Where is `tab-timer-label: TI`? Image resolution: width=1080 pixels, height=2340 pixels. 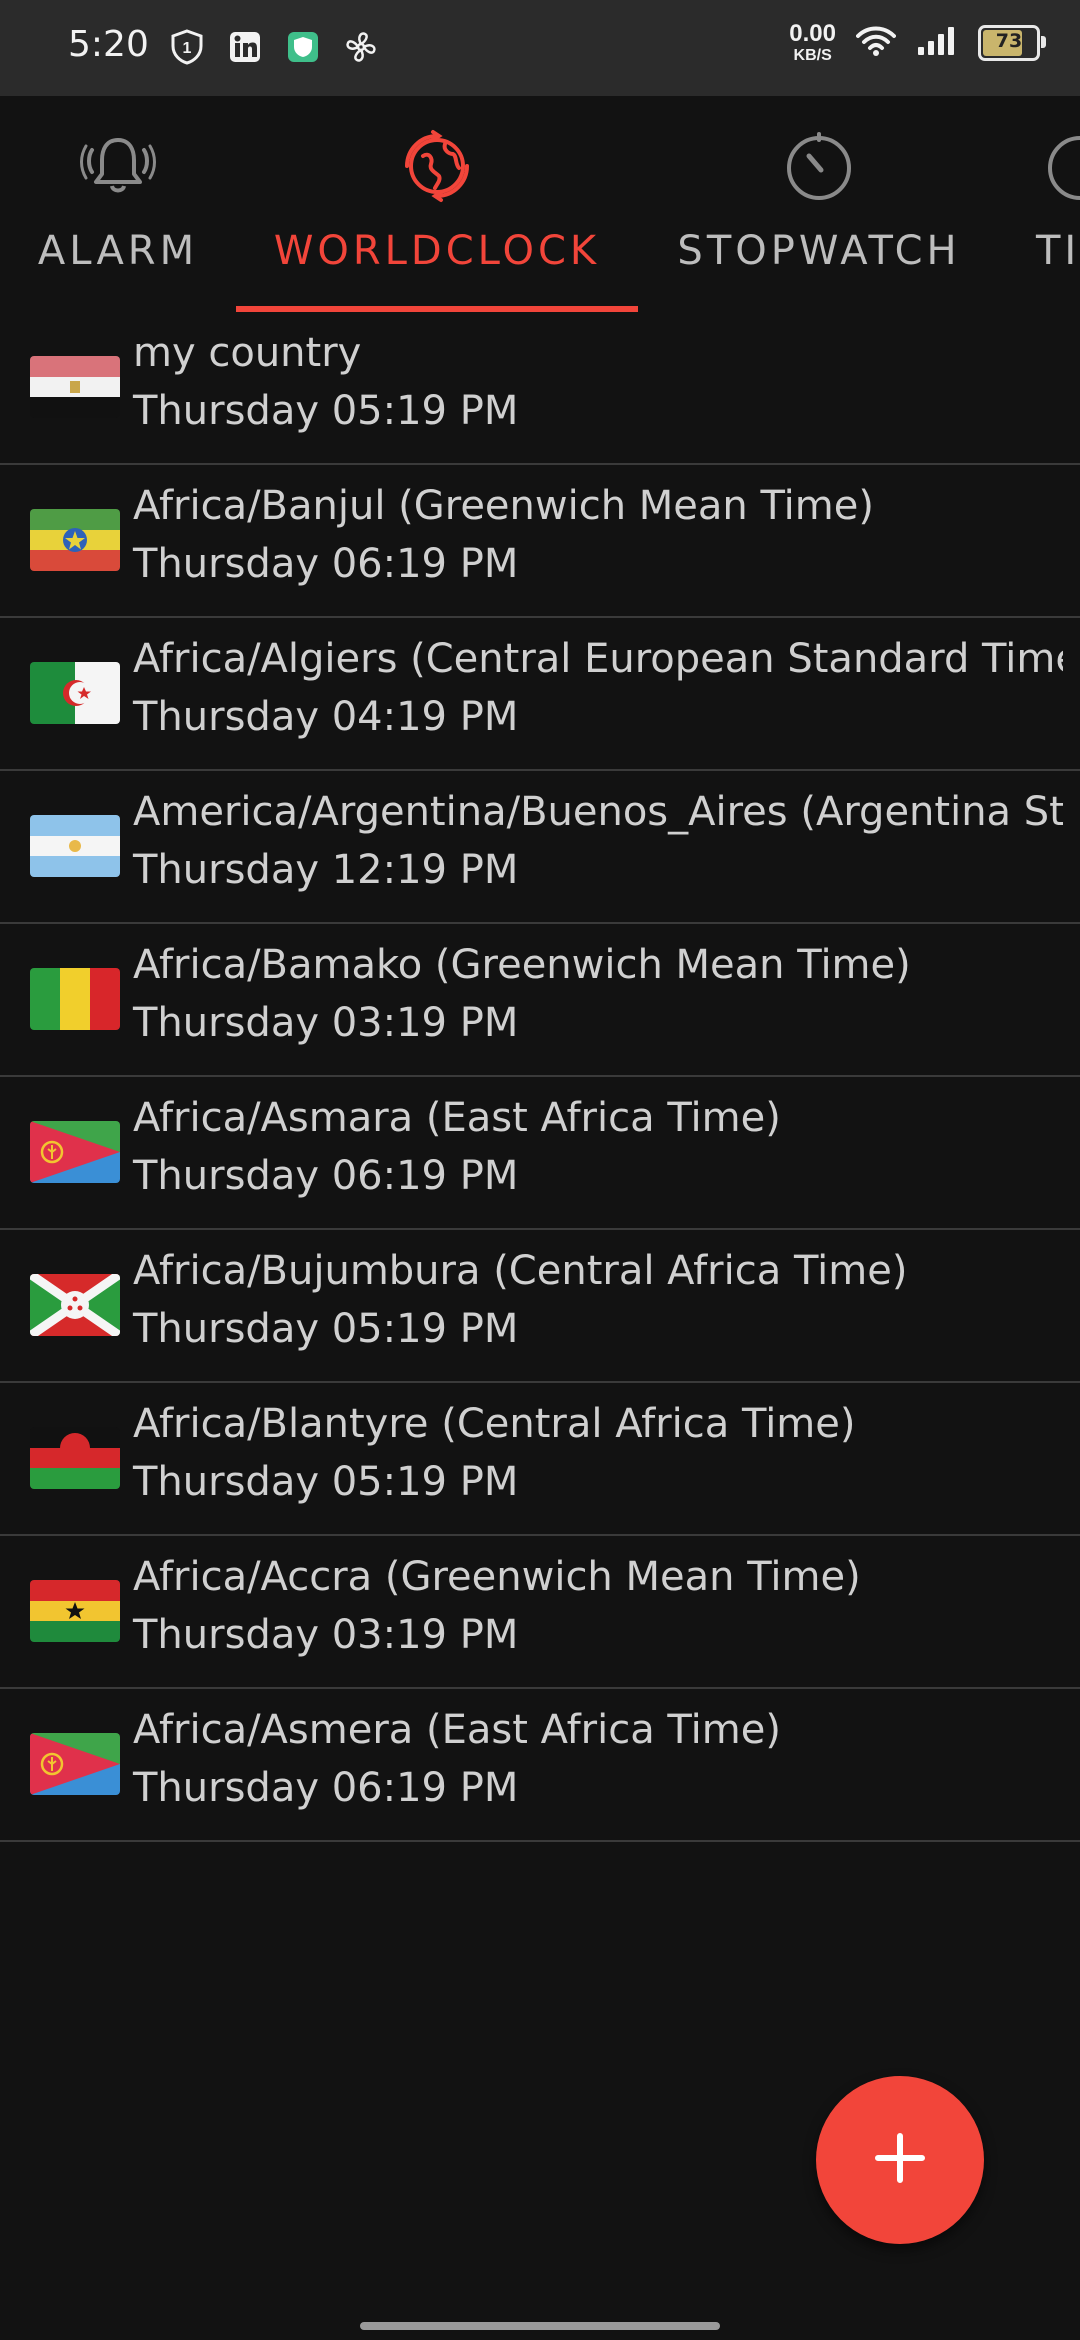 tab-timer-label: TI is located at coordinates (1058, 251).